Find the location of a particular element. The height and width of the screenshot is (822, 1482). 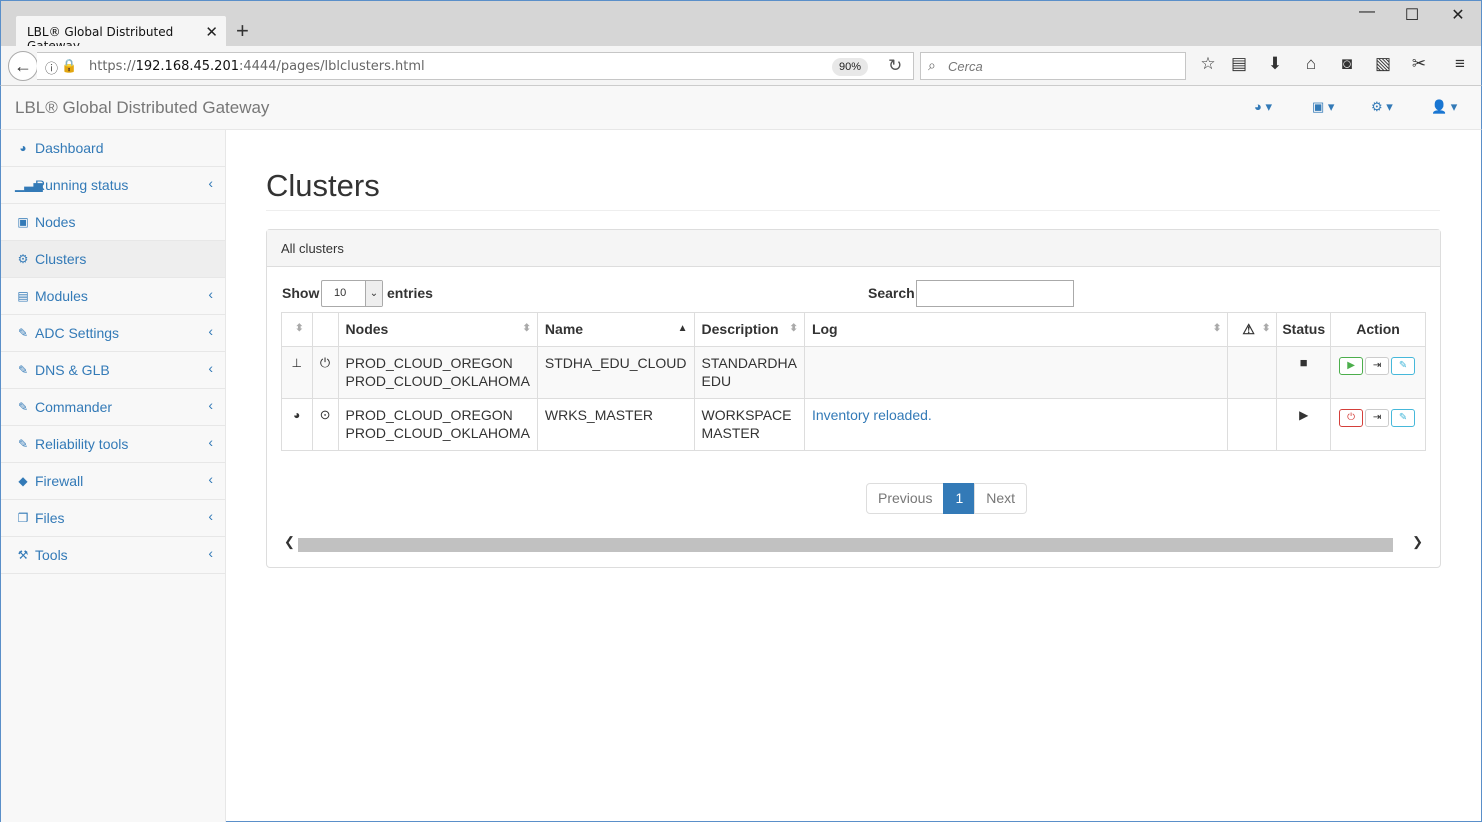

sidebar-item-reliability-tools: ✎ Reliability tools ‹ is located at coordinates (113, 444).